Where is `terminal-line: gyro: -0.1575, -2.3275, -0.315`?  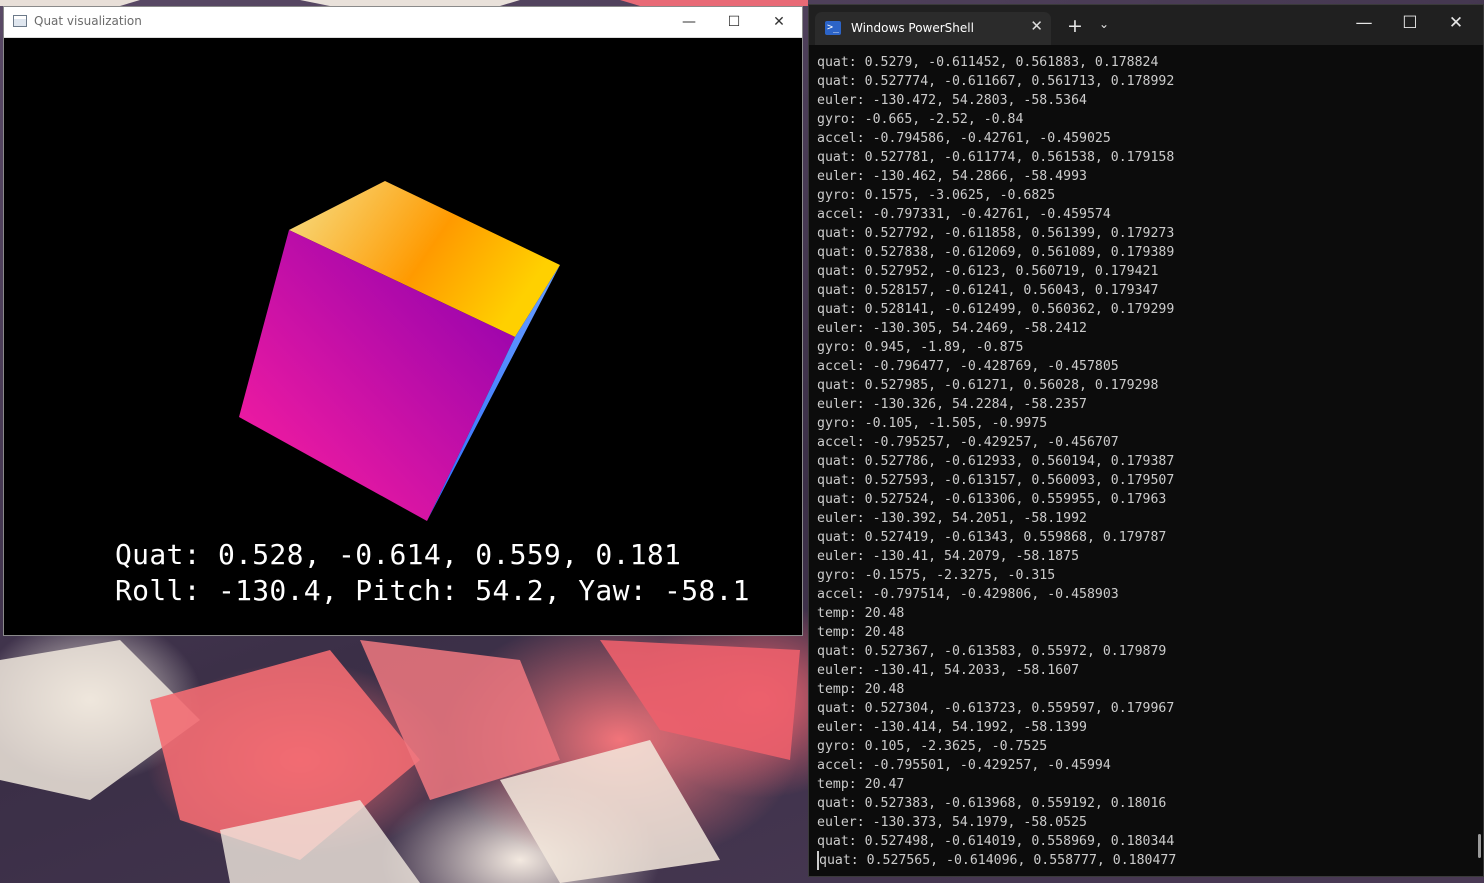
terminal-line: gyro: -0.1575, -2.3275, -0.315 is located at coordinates (936, 575).